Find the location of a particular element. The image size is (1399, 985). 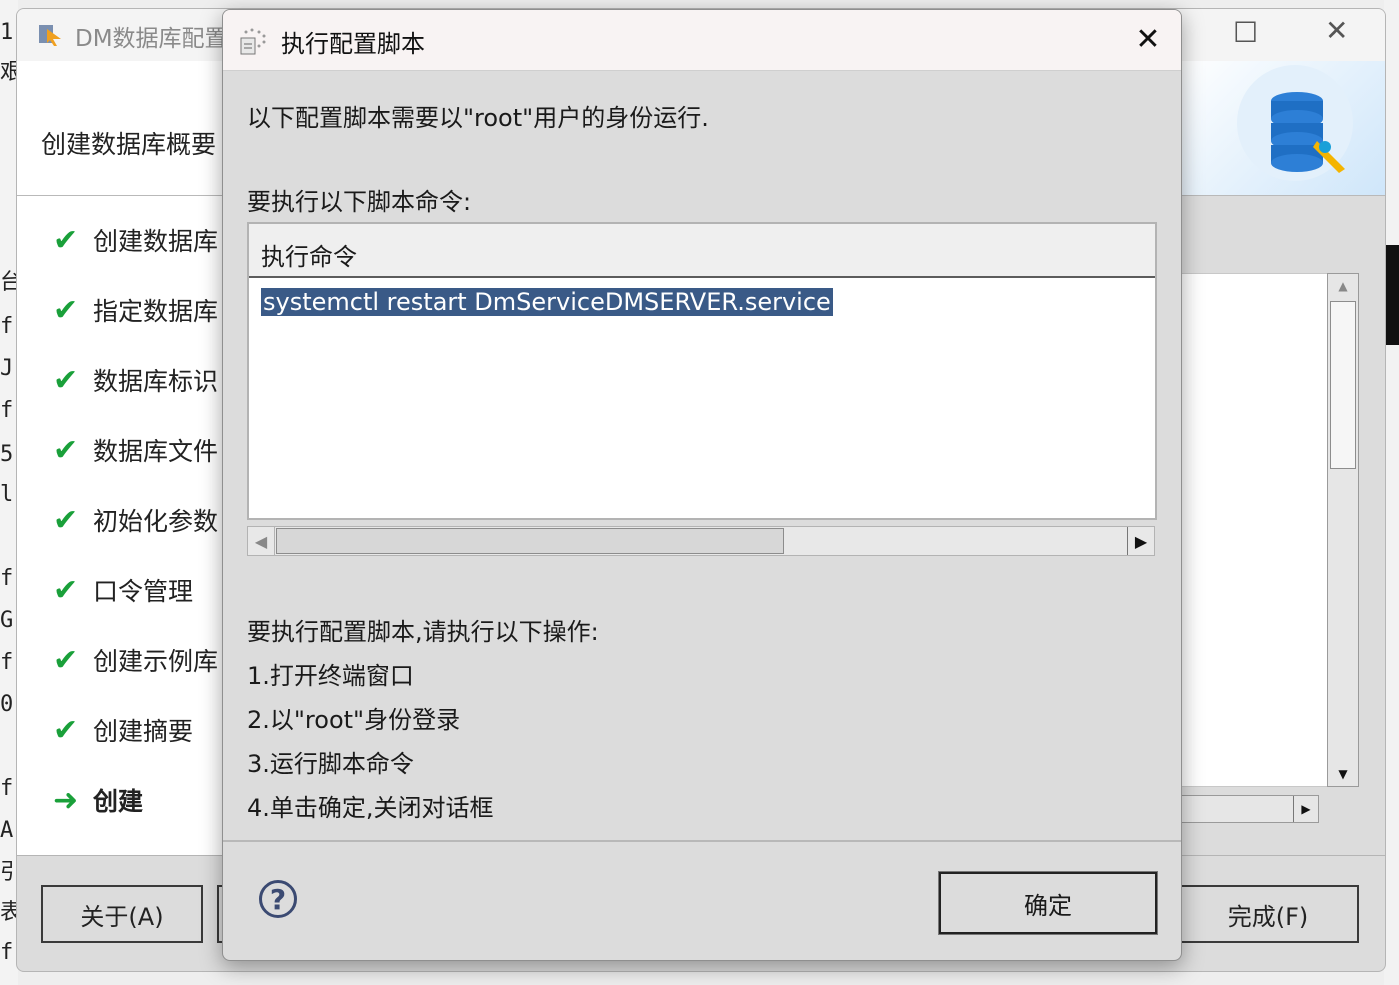

step-label: 指定数据库 is located at coordinates (156, 311).